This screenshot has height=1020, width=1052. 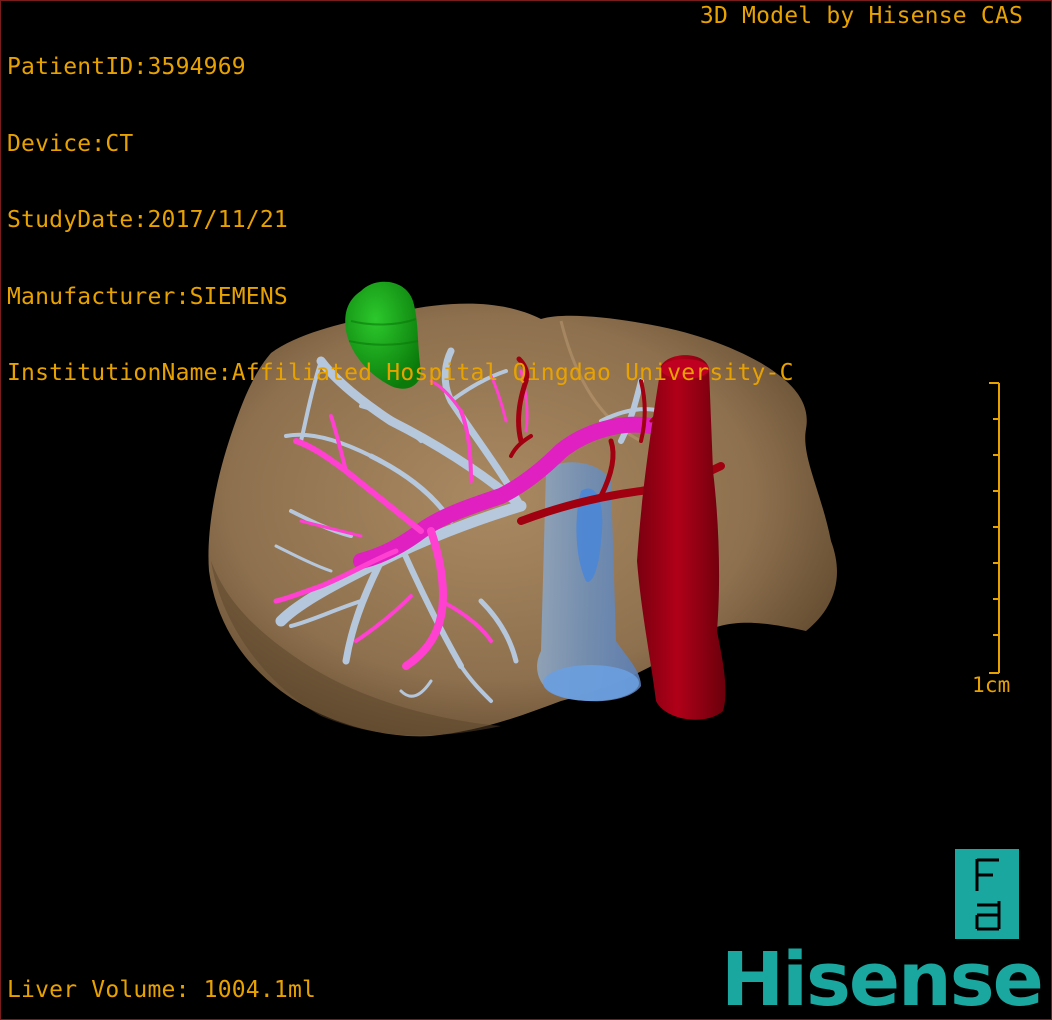 What do you see at coordinates (994, 528) in the screenshot?
I see `scale-bar` at bounding box center [994, 528].